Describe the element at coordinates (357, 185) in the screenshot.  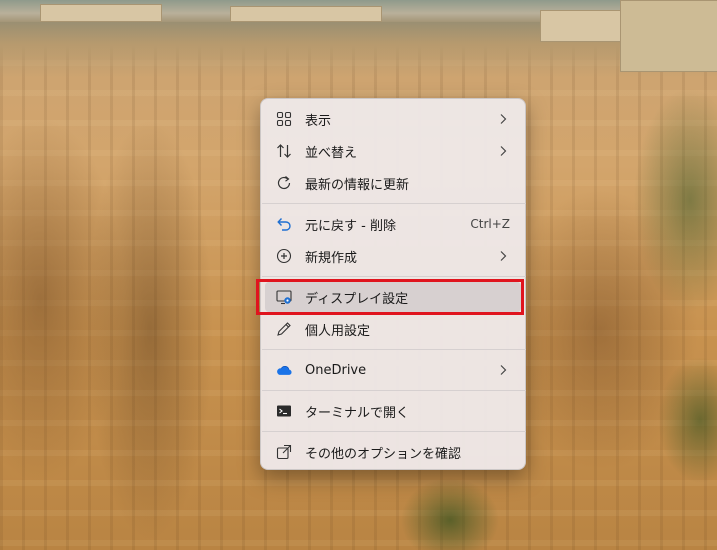
I see `menu-item-label: 最新の情報に更新` at that location.